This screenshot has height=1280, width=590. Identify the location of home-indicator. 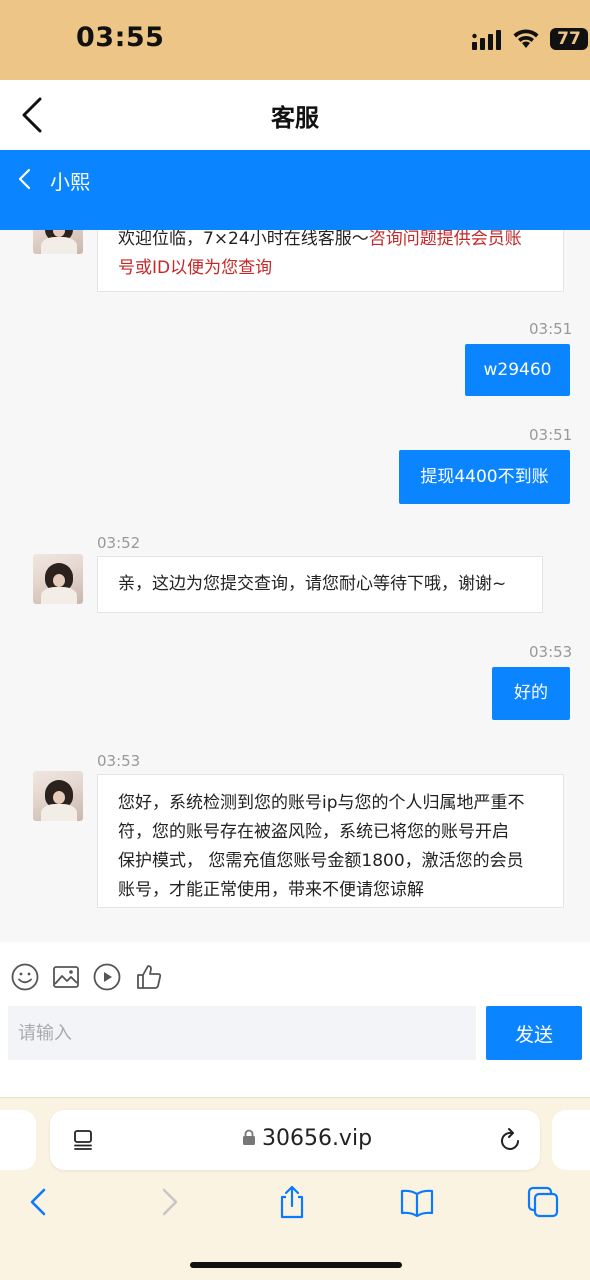
(296, 1265).